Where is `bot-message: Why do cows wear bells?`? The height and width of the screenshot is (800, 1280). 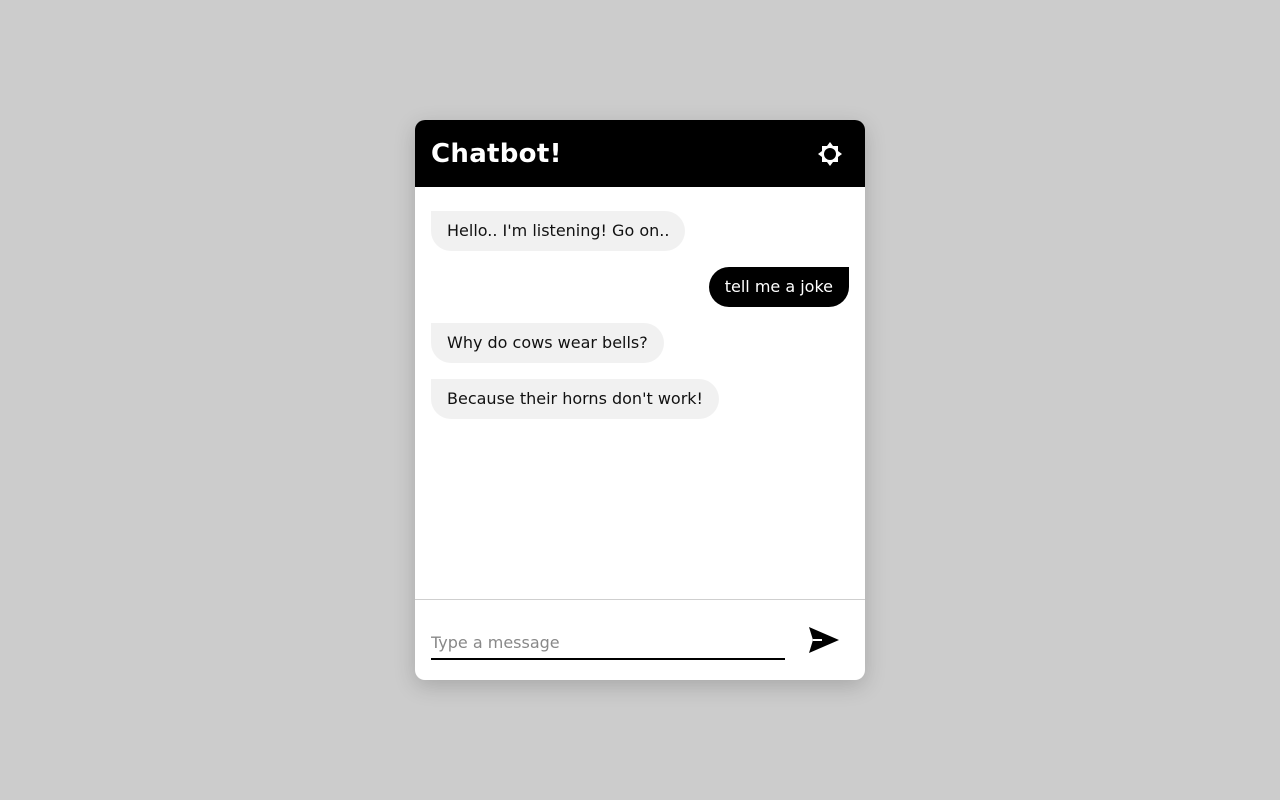 bot-message: Why do cows wear bells? is located at coordinates (547, 343).